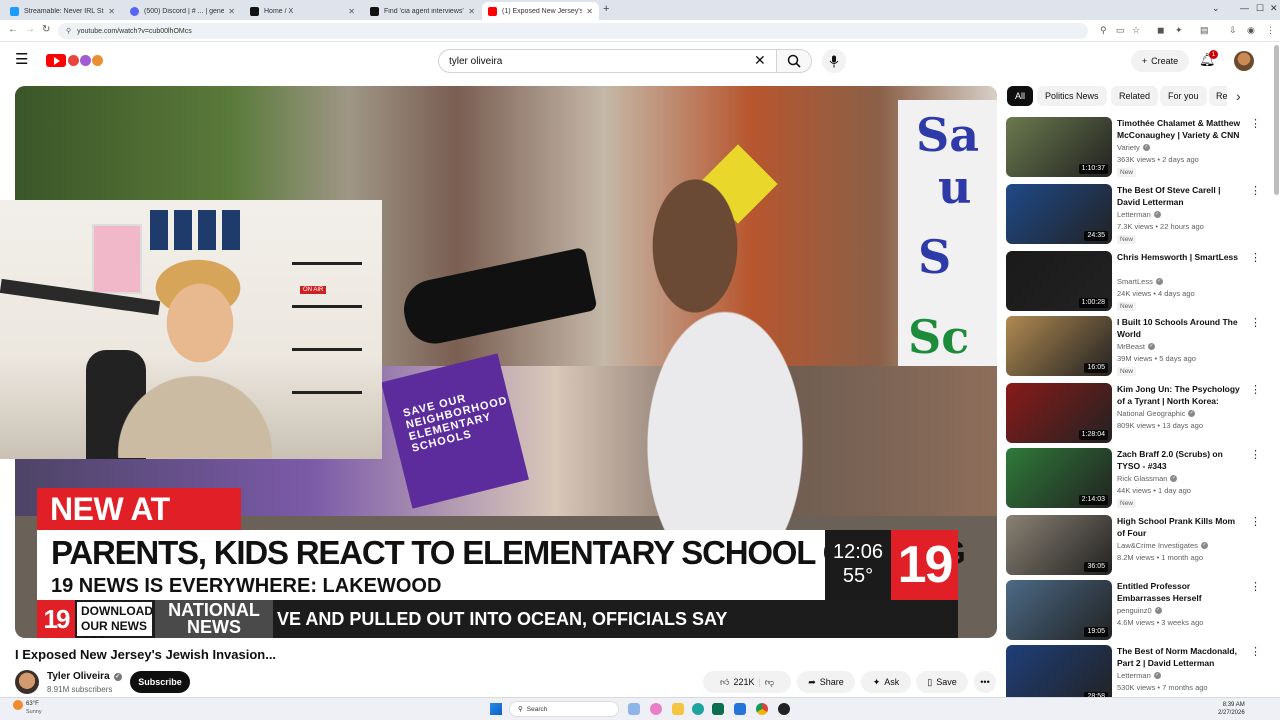 Image resolution: width=1280 pixels, height=720 pixels. What do you see at coordinates (1059, 281) in the screenshot?
I see `video-thumbnail: 1:00:28` at bounding box center [1059, 281].